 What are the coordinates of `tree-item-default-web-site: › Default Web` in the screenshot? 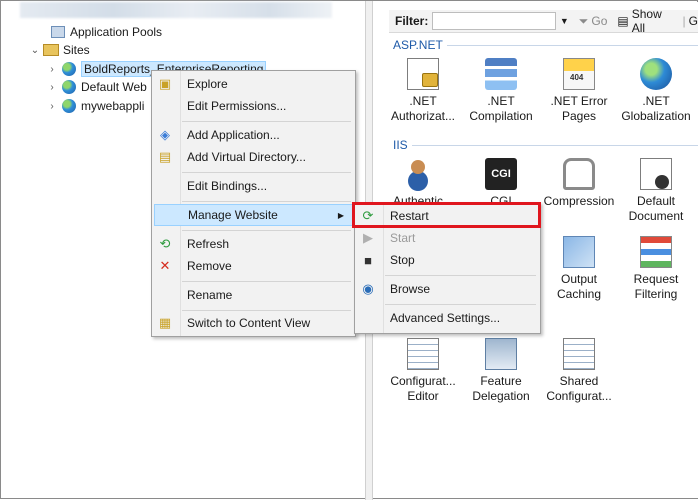 It's located at (97, 87).